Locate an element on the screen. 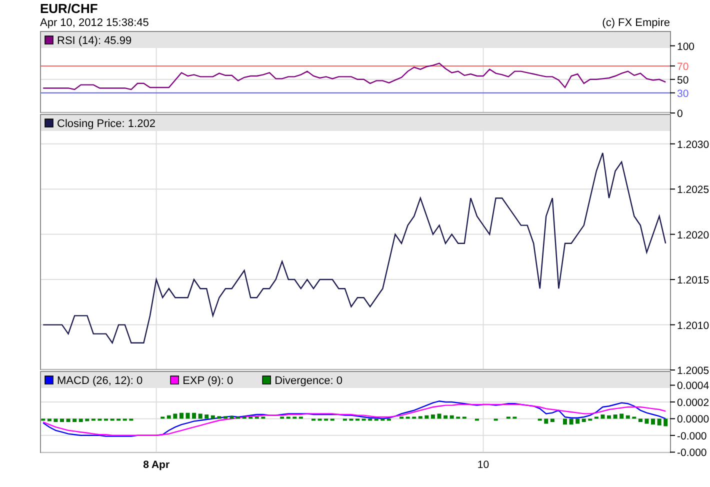  copyright-text: (c) FX Empire is located at coordinates (636, 23).